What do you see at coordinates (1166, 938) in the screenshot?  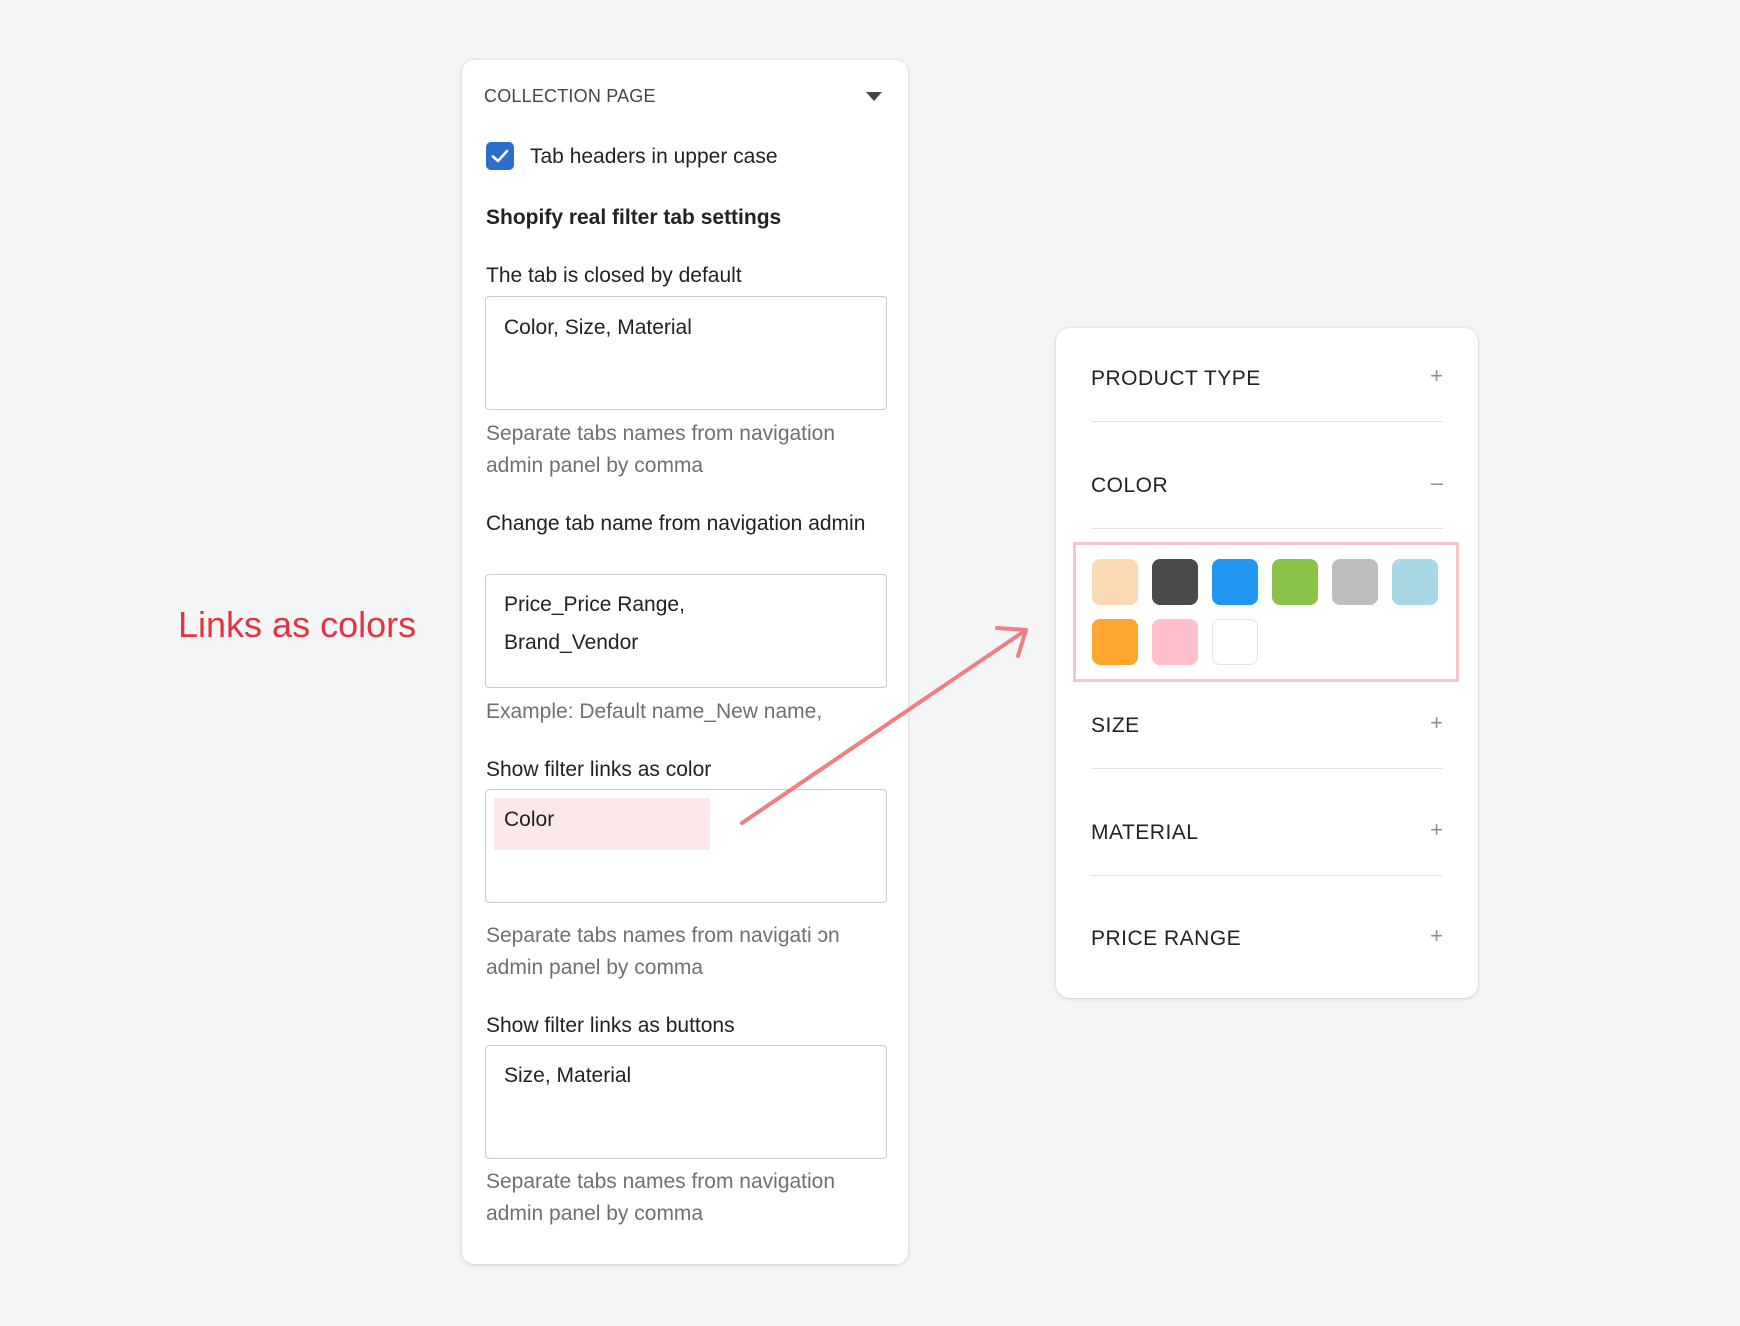 I see `filter-name: PRICE RANGE` at bounding box center [1166, 938].